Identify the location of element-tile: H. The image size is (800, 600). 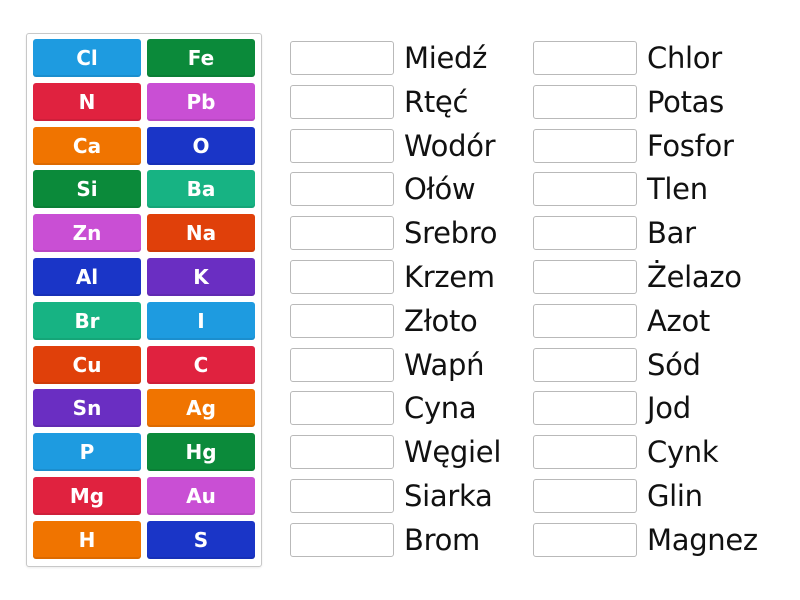
(87, 539).